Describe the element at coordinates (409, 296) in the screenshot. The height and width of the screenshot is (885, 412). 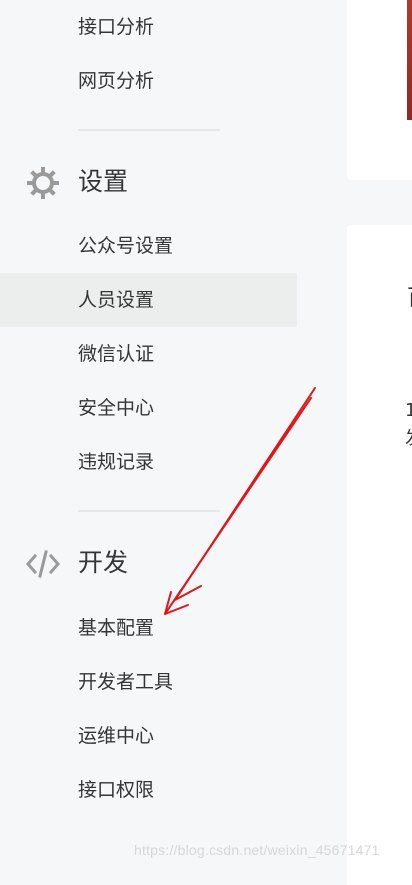
I see `card-heading: 百` at that location.